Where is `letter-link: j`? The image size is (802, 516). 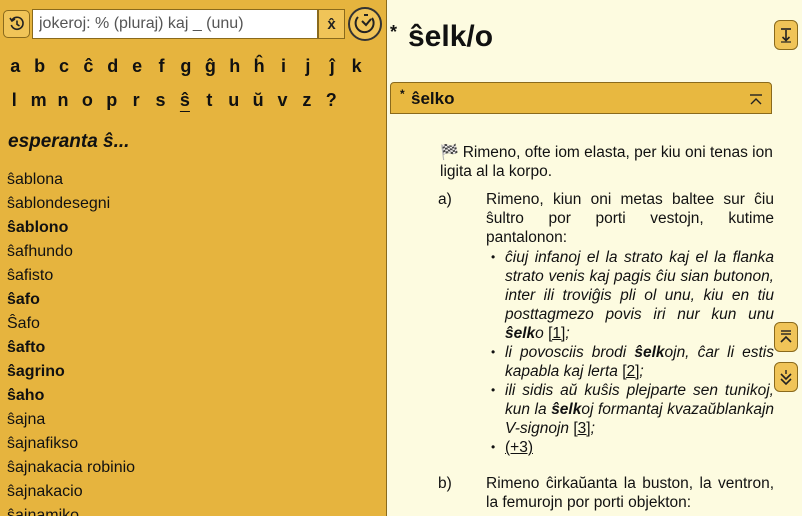
letter-link: j is located at coordinates (308, 66).